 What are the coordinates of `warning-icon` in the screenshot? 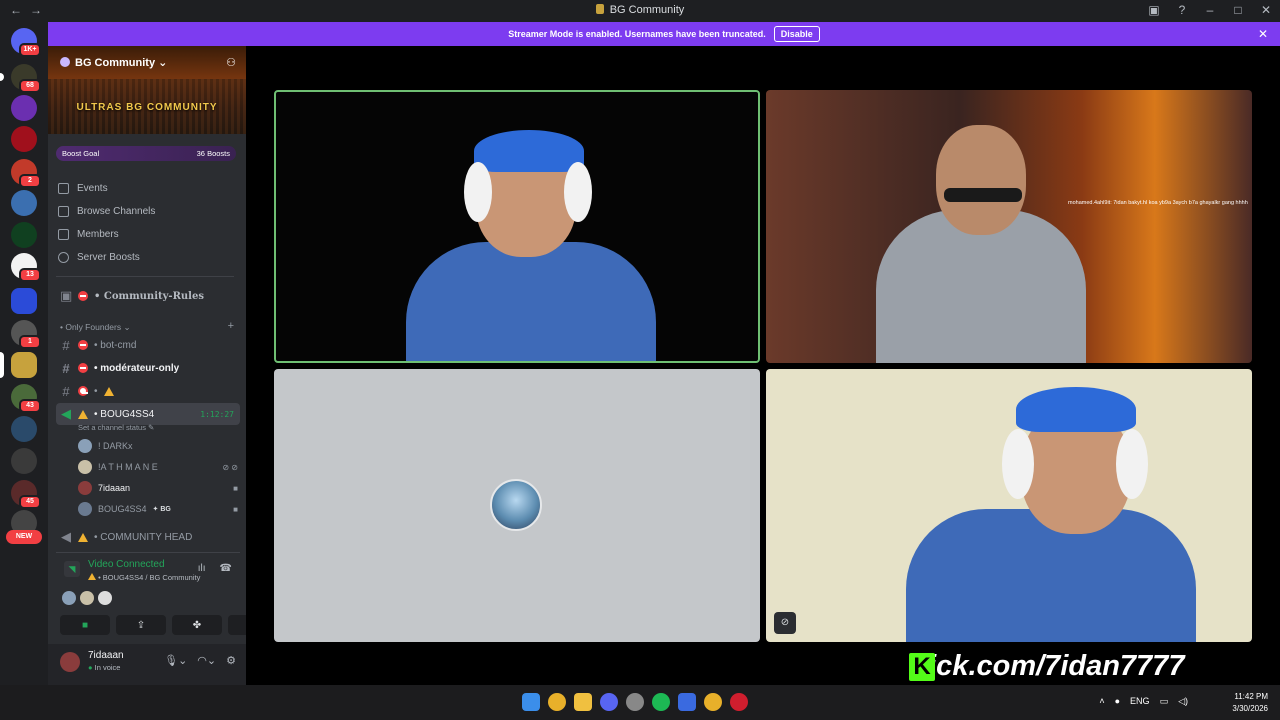 It's located at (92, 576).